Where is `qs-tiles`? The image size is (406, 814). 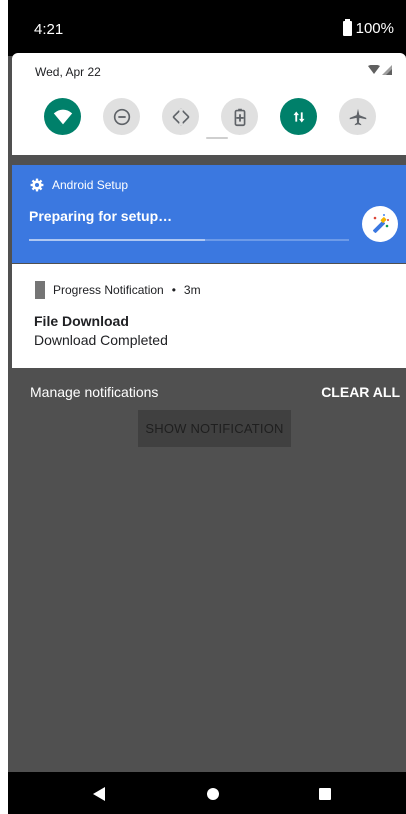 qs-tiles is located at coordinates (210, 116).